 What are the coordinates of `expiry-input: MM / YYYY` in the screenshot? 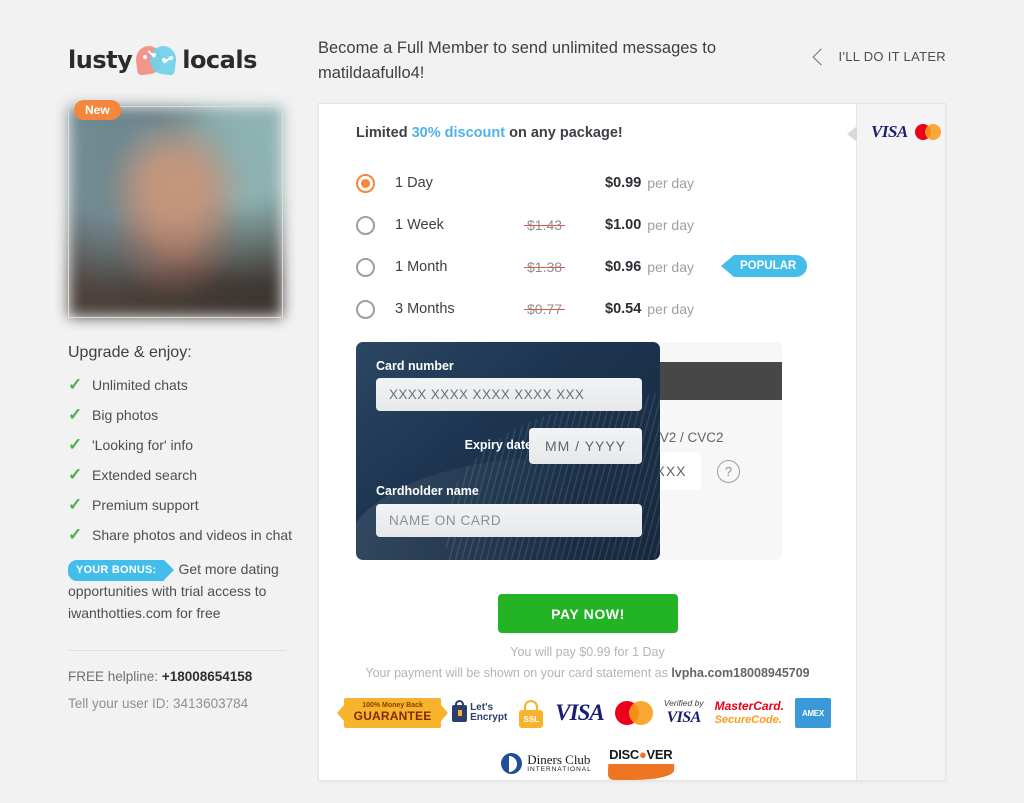 It's located at (585, 446).